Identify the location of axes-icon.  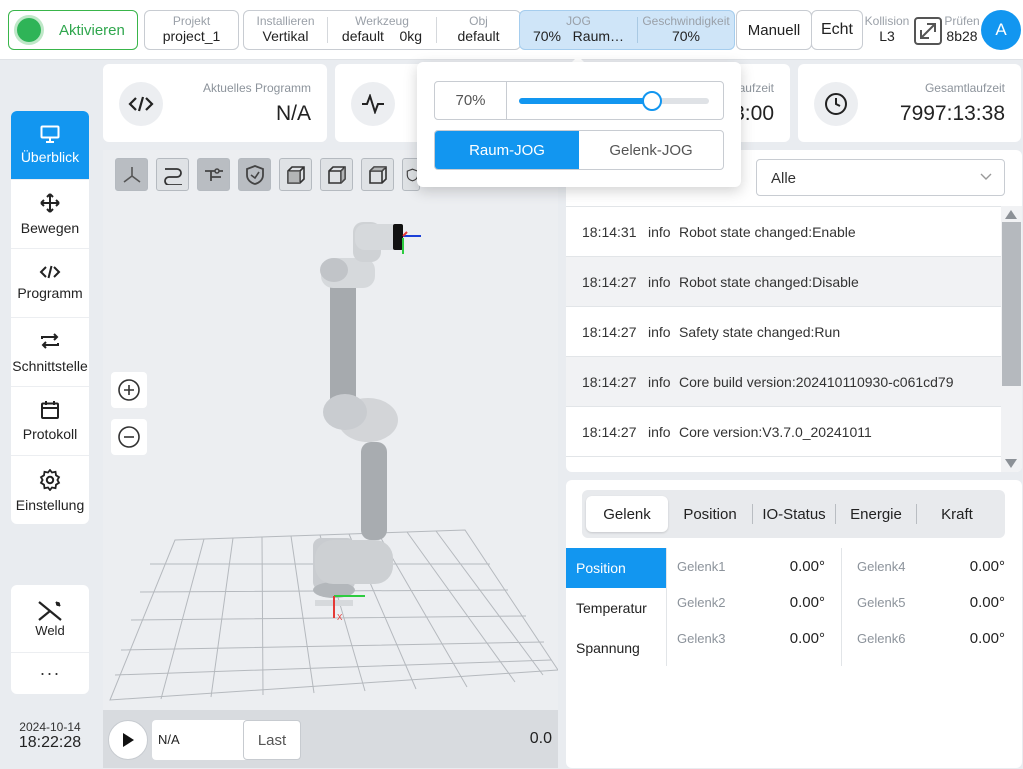
(131, 174).